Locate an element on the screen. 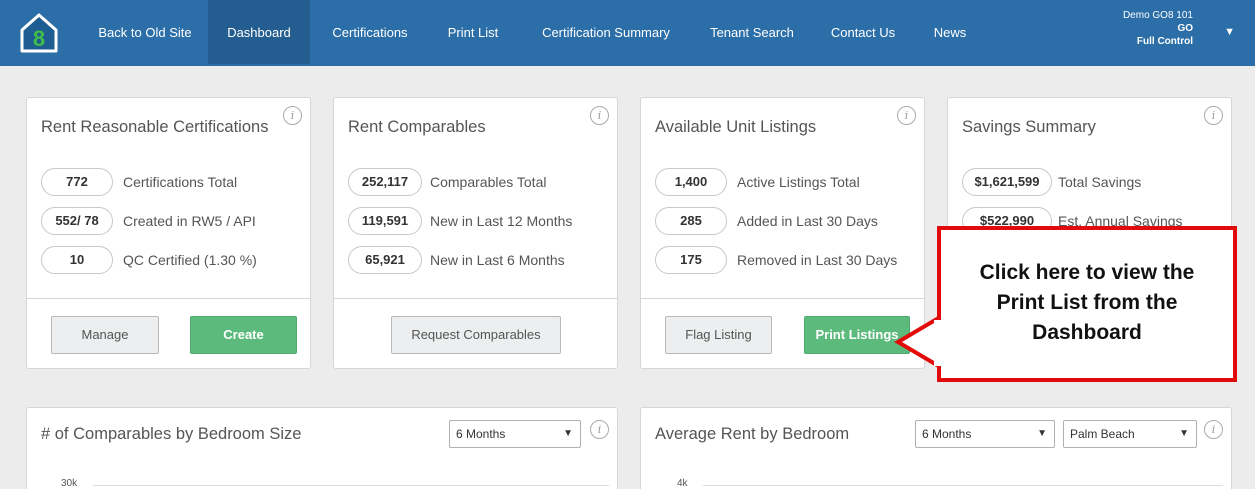 This screenshot has height=489, width=1255. user-role: Full Control is located at coordinates (1164, 41).